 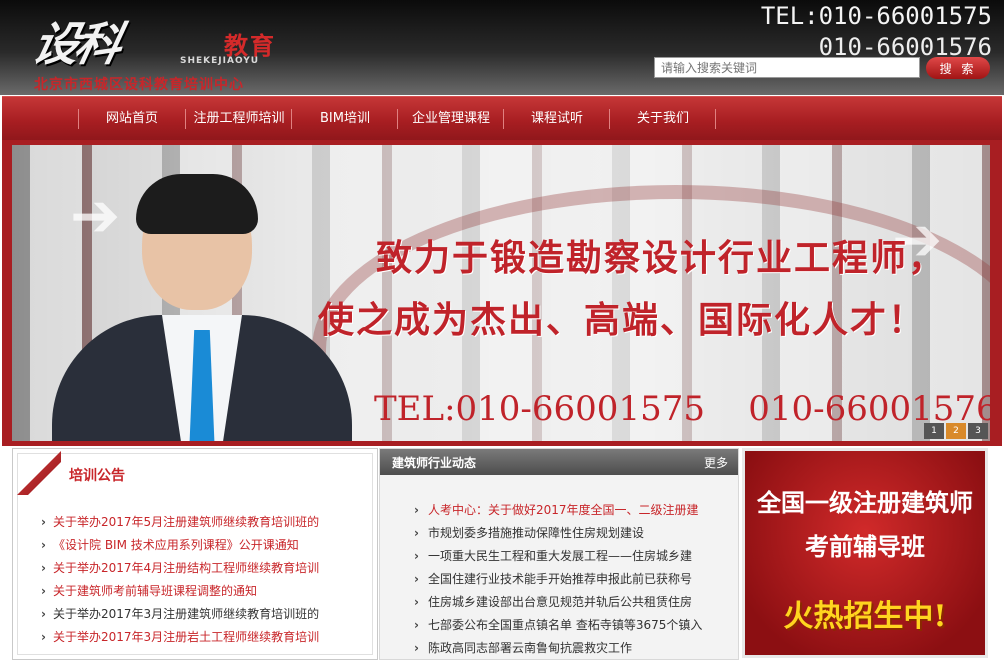 I want to click on logo-pinyin: SHEKEJIAOYU, so click(x=220, y=61).